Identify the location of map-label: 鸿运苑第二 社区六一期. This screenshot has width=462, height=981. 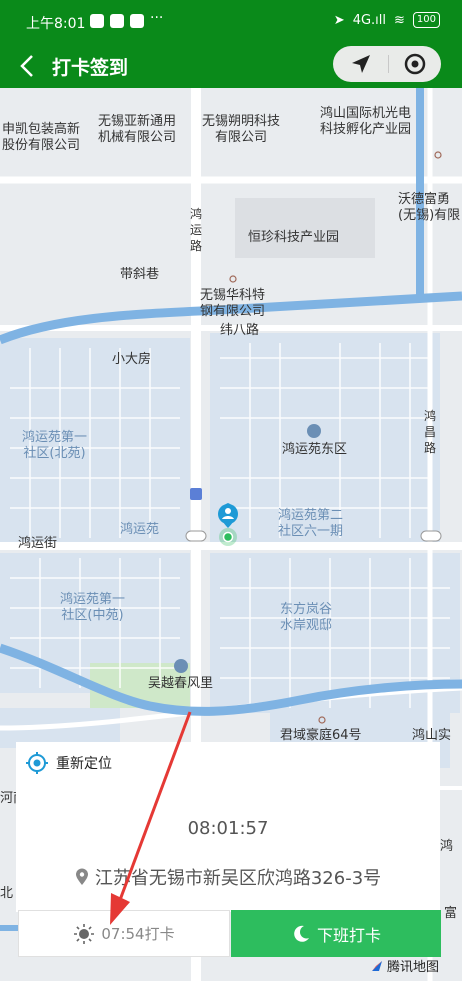
(311, 523).